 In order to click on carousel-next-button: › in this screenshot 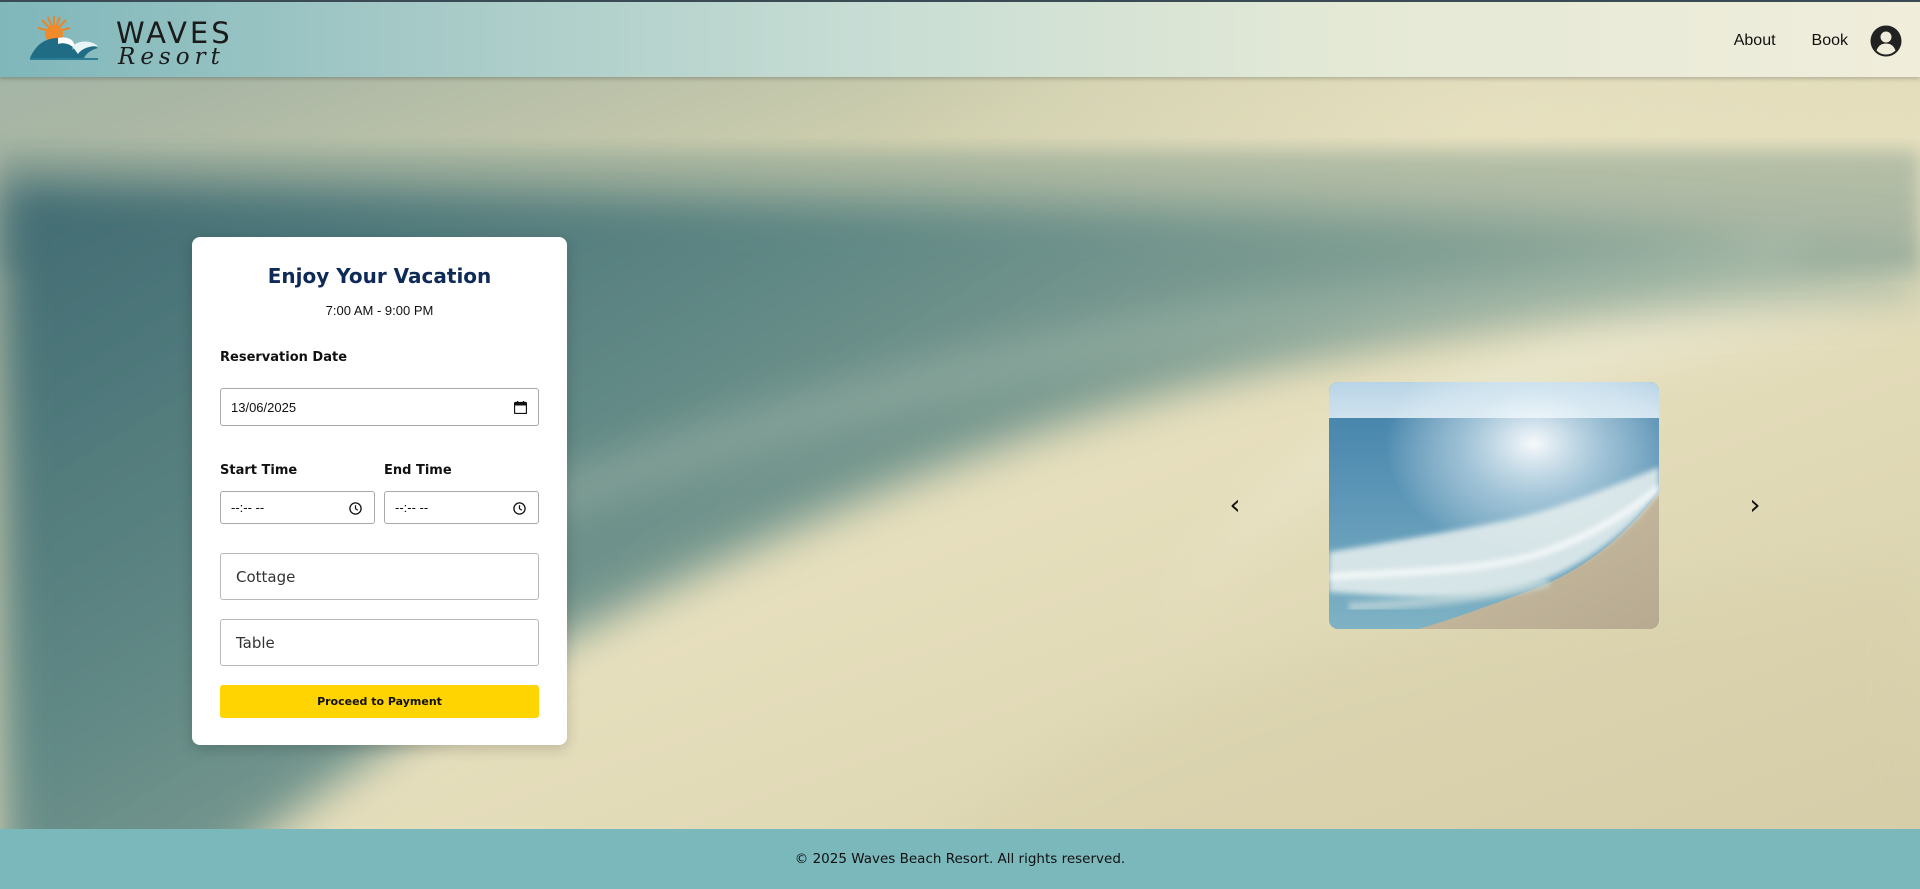, I will do `click(1755, 504)`.